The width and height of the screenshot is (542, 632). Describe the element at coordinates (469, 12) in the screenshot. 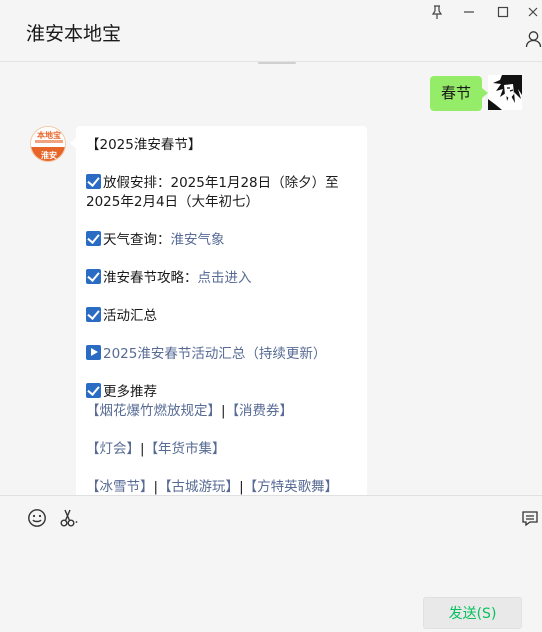

I see `minimize-icon` at that location.